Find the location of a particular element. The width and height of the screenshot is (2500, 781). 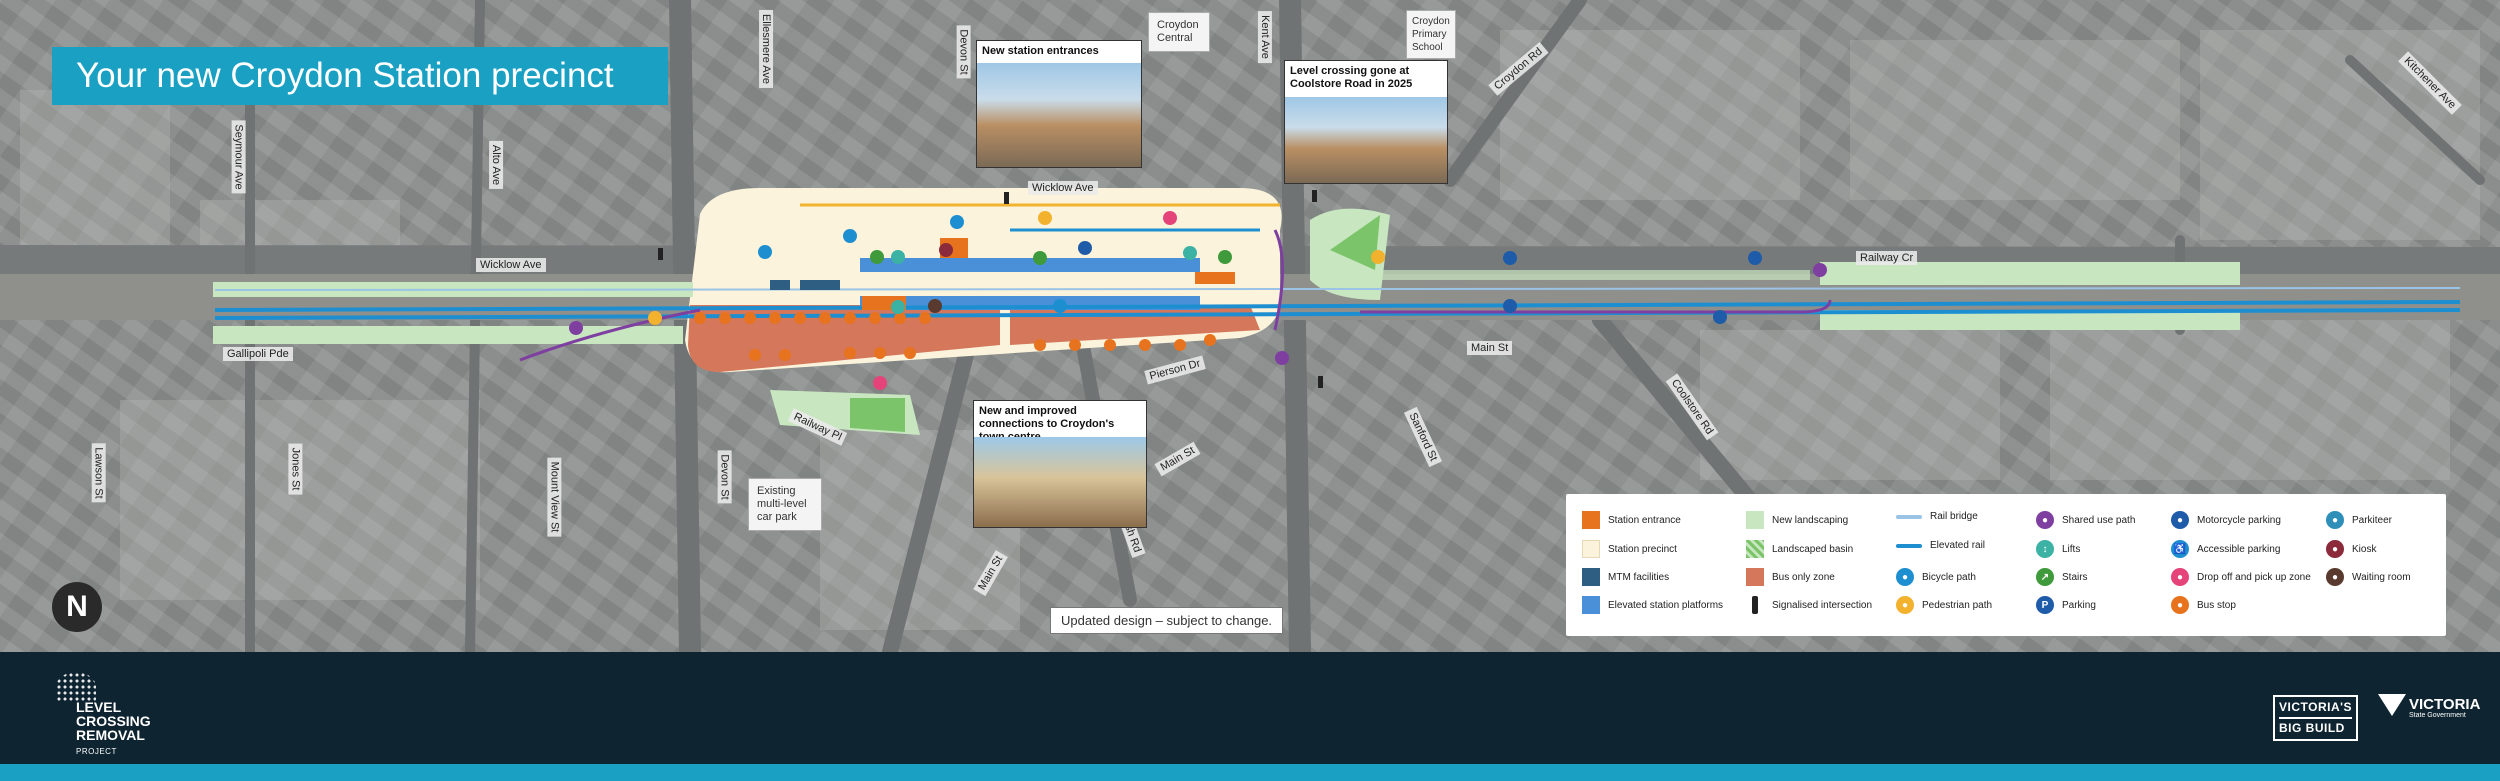

street-label-ellesmere-ave: Ellesmere Ave is located at coordinates (766, 49).